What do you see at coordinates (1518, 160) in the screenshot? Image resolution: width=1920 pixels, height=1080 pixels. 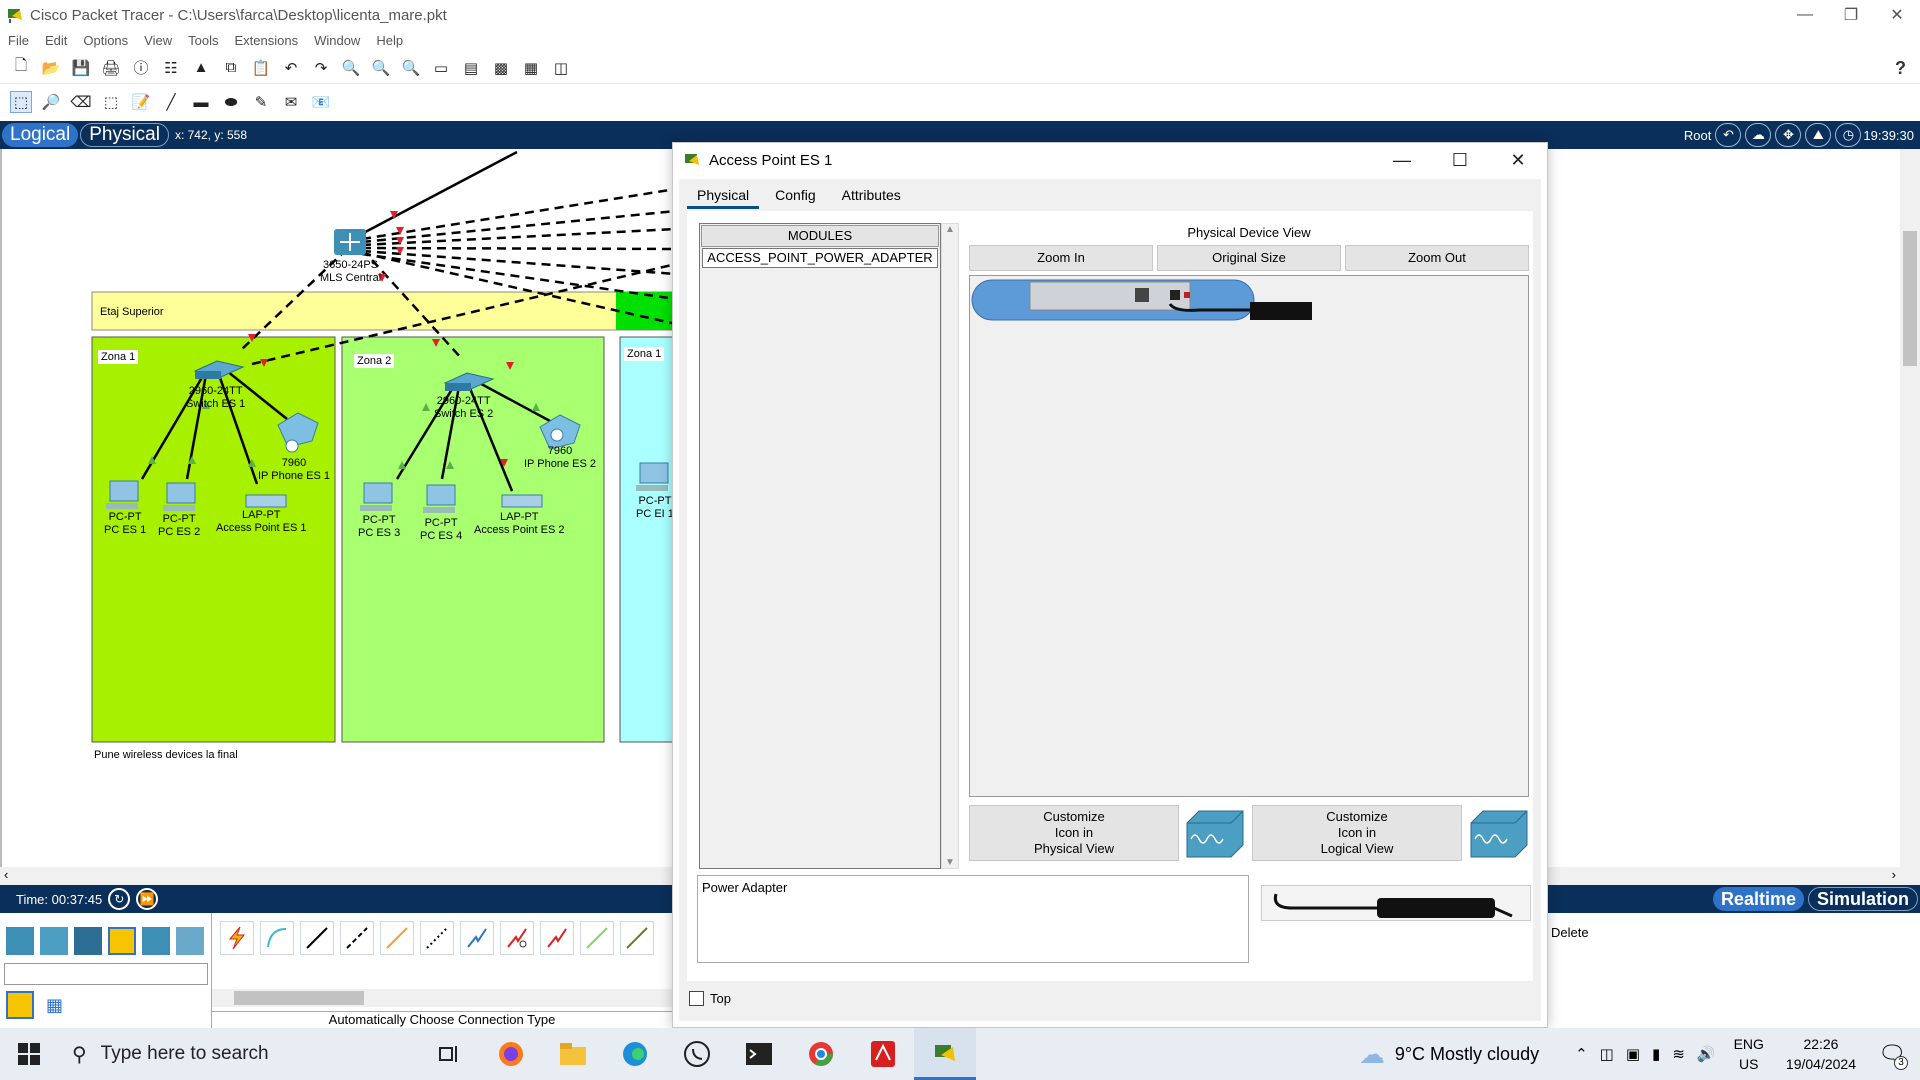 I see `dialog-close-button: ✕` at bounding box center [1518, 160].